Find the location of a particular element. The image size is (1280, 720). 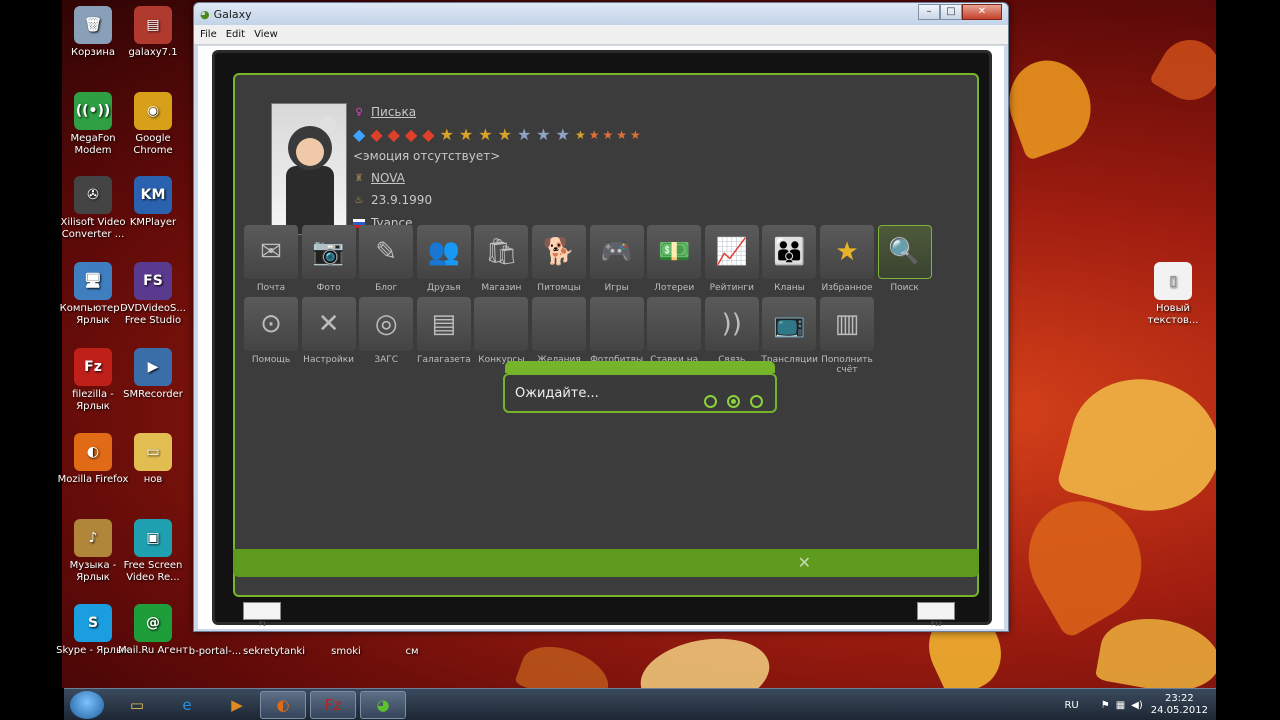

tile-label: Лотереи is located at coordinates (674, 288).